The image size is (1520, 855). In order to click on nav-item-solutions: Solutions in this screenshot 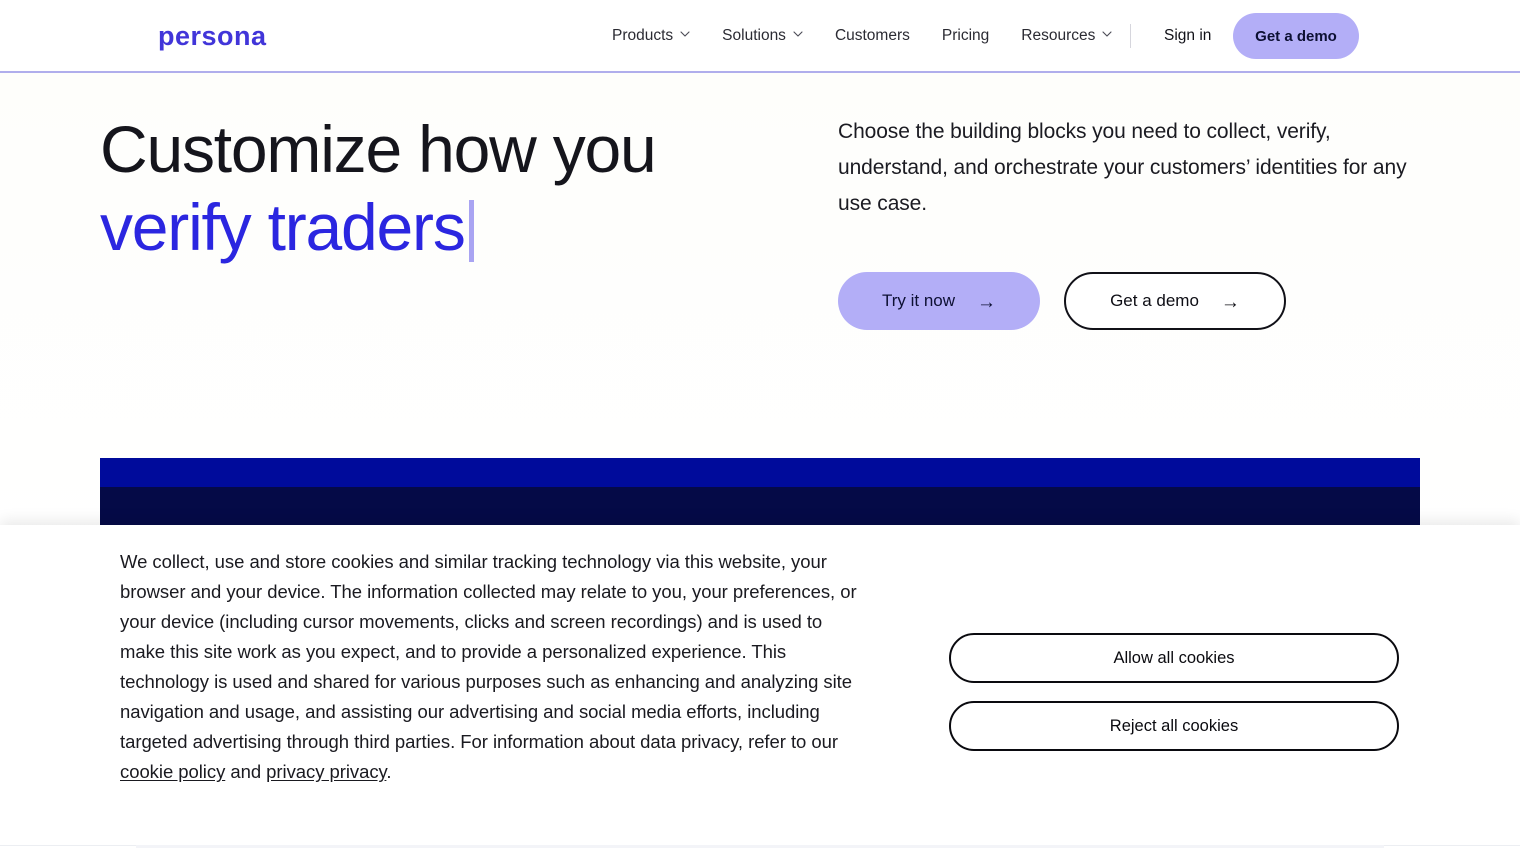, I will do `click(762, 35)`.